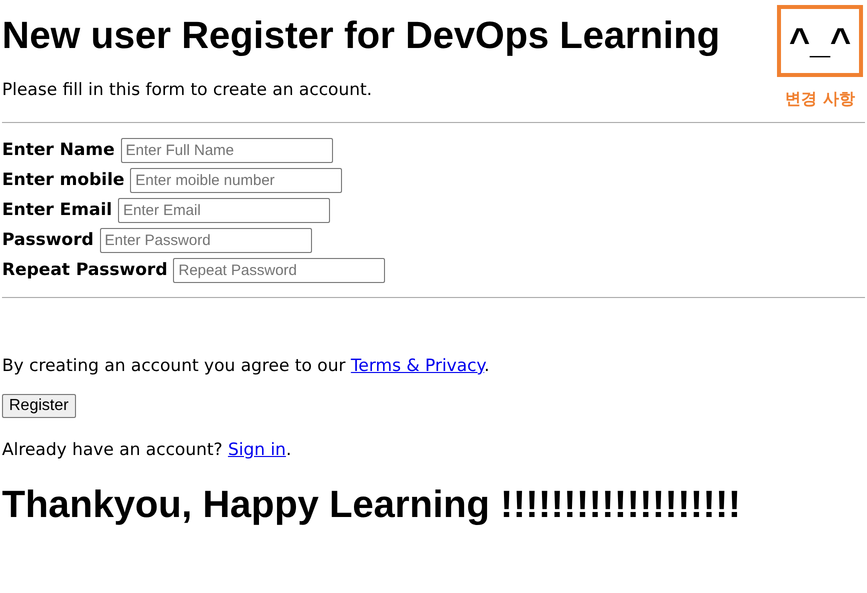 This screenshot has height=593, width=867. Describe the element at coordinates (257, 450) in the screenshot. I see `signin-link: Sign in` at that location.